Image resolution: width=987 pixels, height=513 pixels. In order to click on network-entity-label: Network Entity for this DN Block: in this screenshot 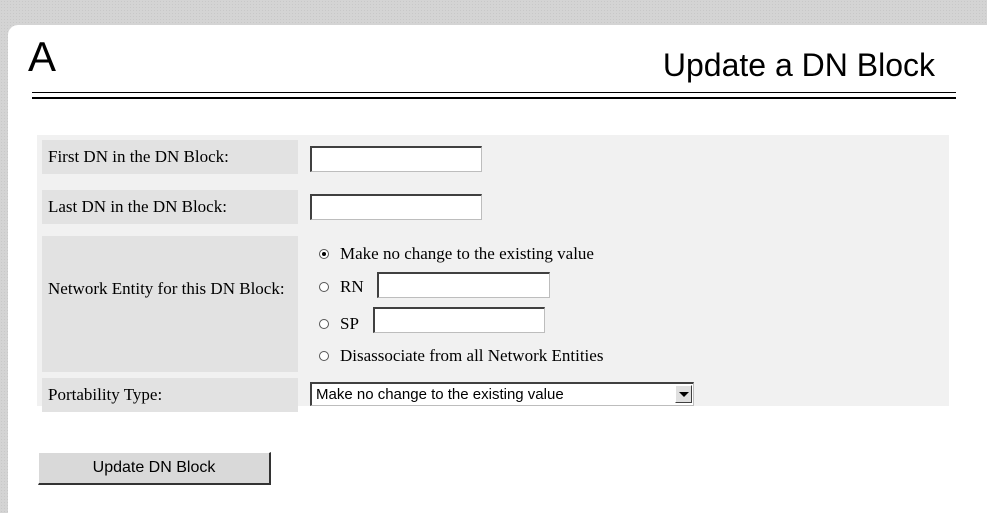, I will do `click(170, 304)`.